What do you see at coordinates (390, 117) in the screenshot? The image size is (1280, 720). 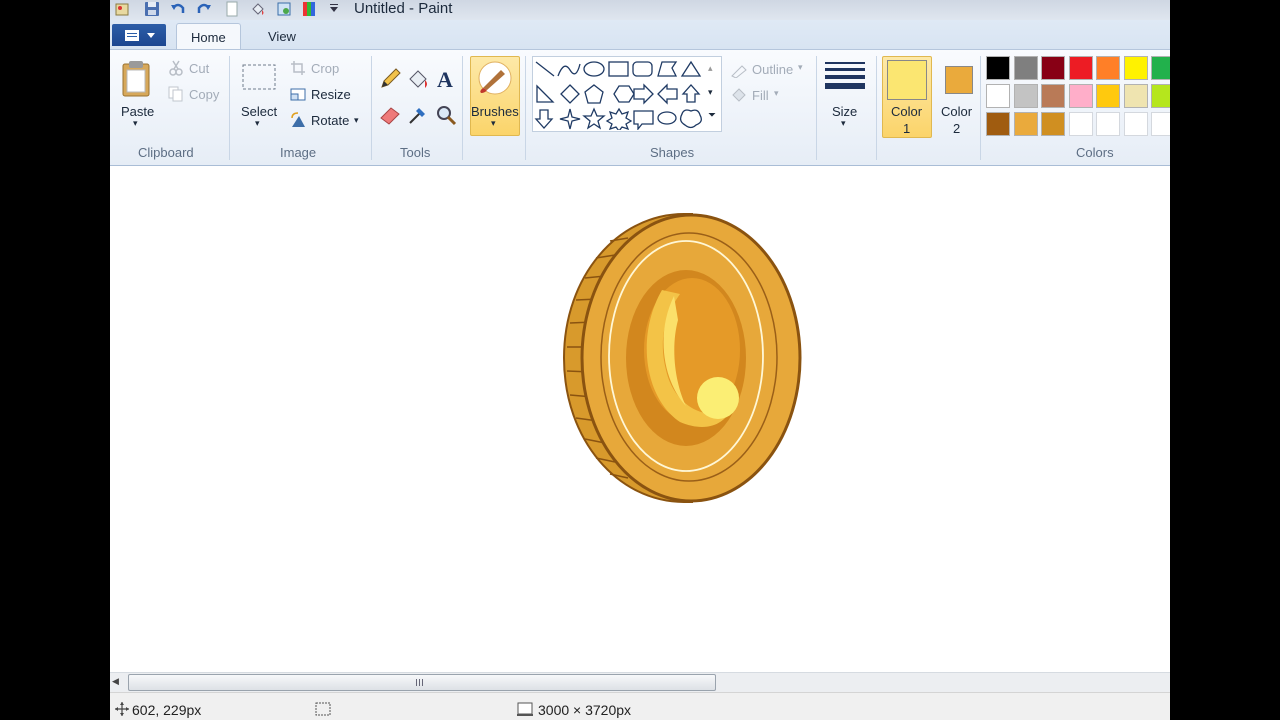 I see `eraser-icon` at bounding box center [390, 117].